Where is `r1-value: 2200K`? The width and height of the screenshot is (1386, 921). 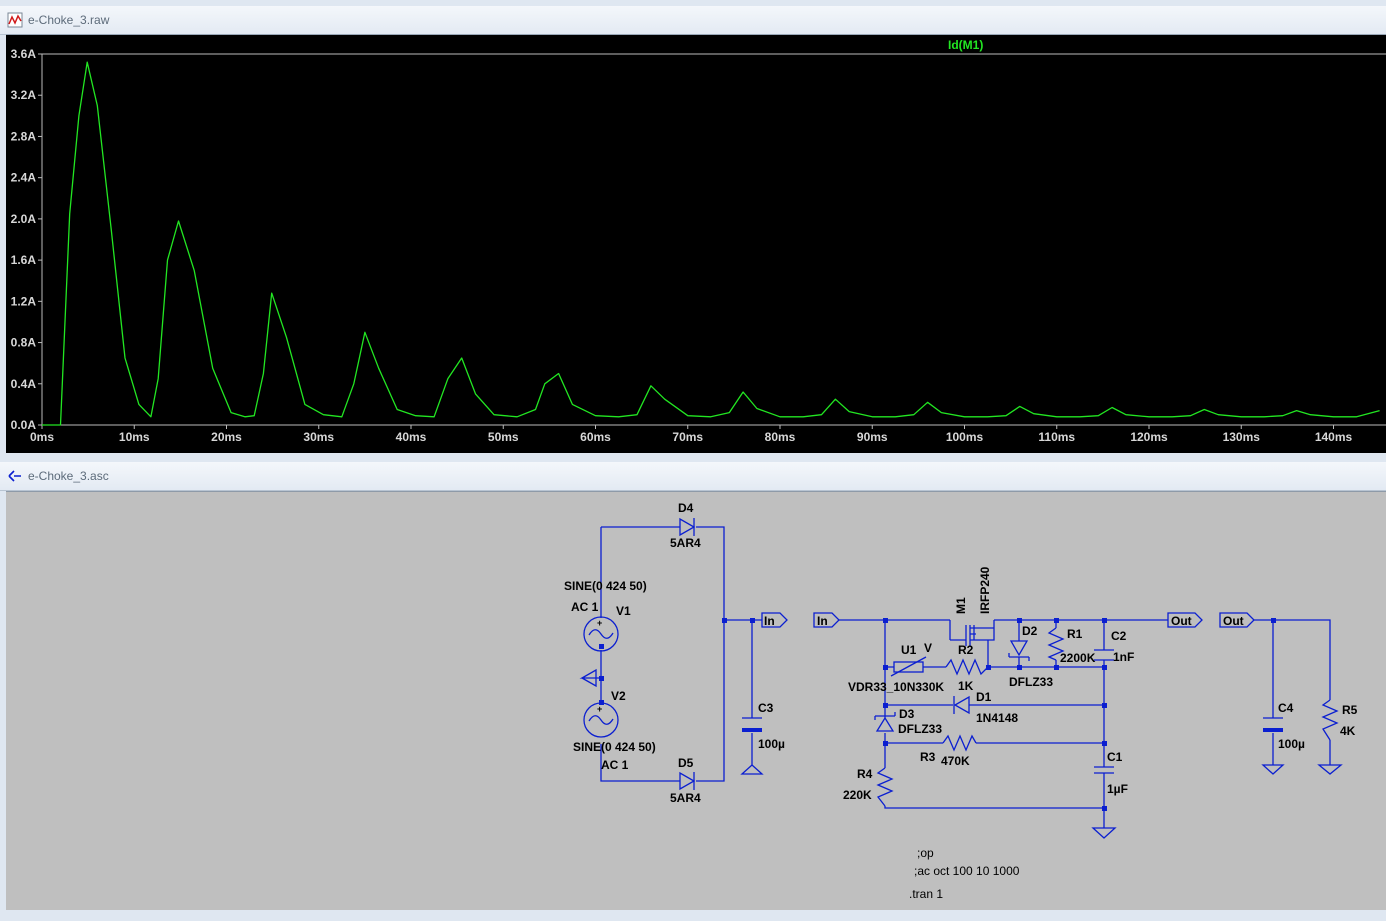 r1-value: 2200K is located at coordinates (1078, 658).